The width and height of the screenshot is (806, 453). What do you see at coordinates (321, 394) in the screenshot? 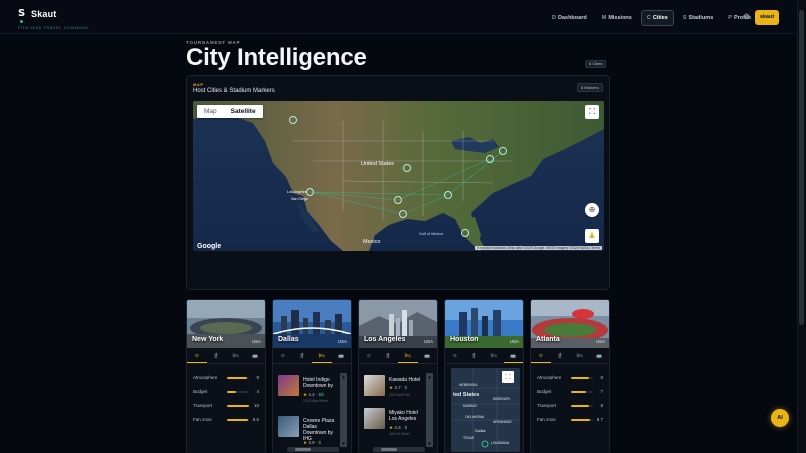
I see `hotel-price: $$` at bounding box center [321, 394].